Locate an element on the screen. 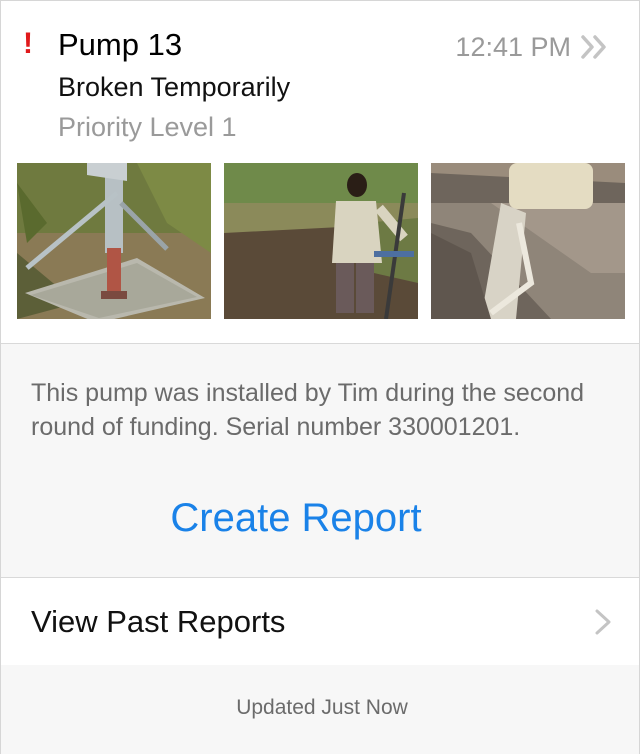 The height and width of the screenshot is (754, 640). footer: Updated Just Now is located at coordinates (320, 709).